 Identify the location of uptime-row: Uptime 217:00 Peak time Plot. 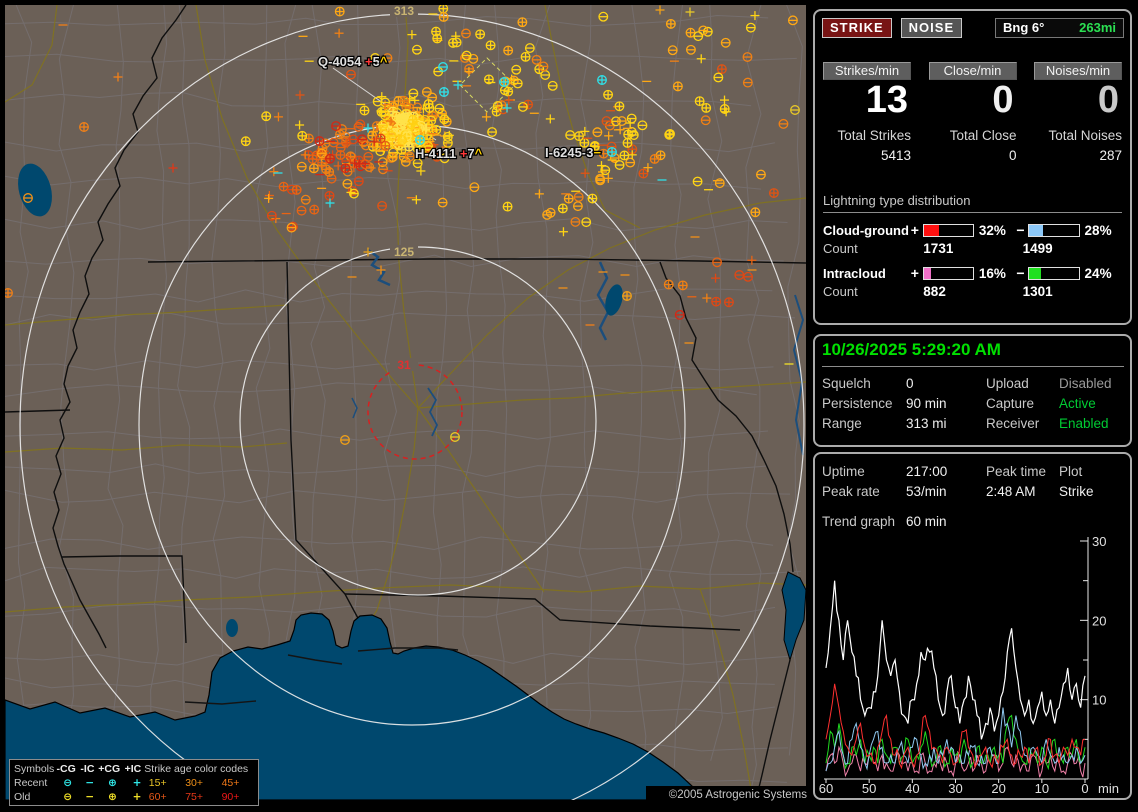
(973, 472).